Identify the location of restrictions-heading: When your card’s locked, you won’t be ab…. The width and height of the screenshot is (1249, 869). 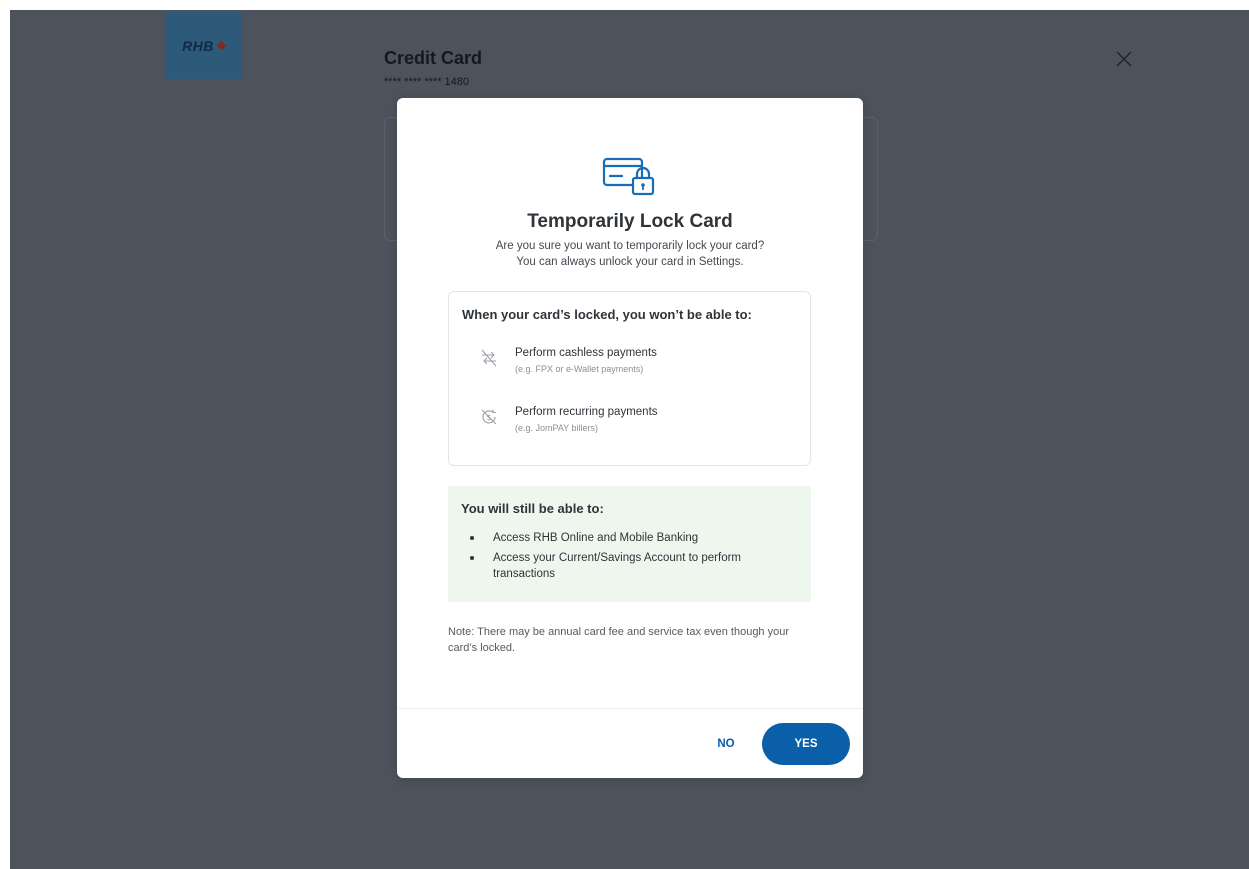
(607, 314).